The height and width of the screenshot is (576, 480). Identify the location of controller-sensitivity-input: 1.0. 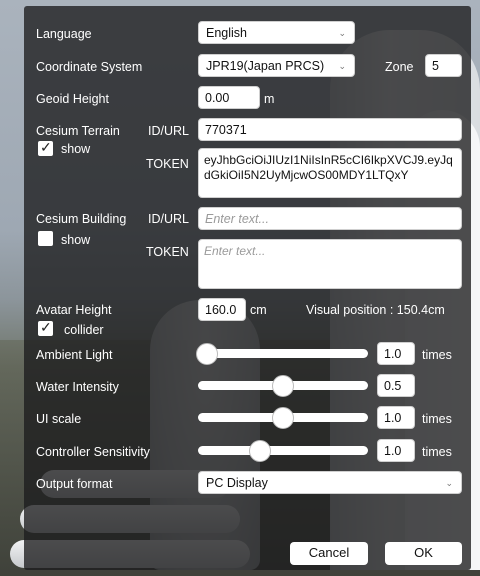
(396, 450).